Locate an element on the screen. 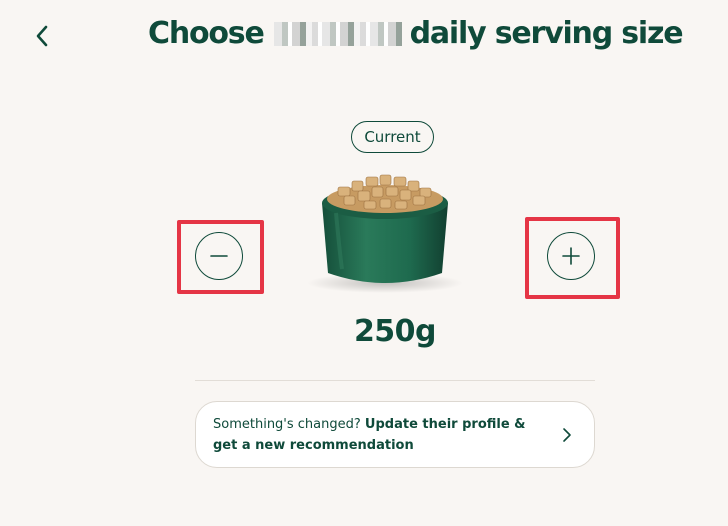 The height and width of the screenshot is (526, 728). page-title: Choose daily serving size is located at coordinates (416, 33).